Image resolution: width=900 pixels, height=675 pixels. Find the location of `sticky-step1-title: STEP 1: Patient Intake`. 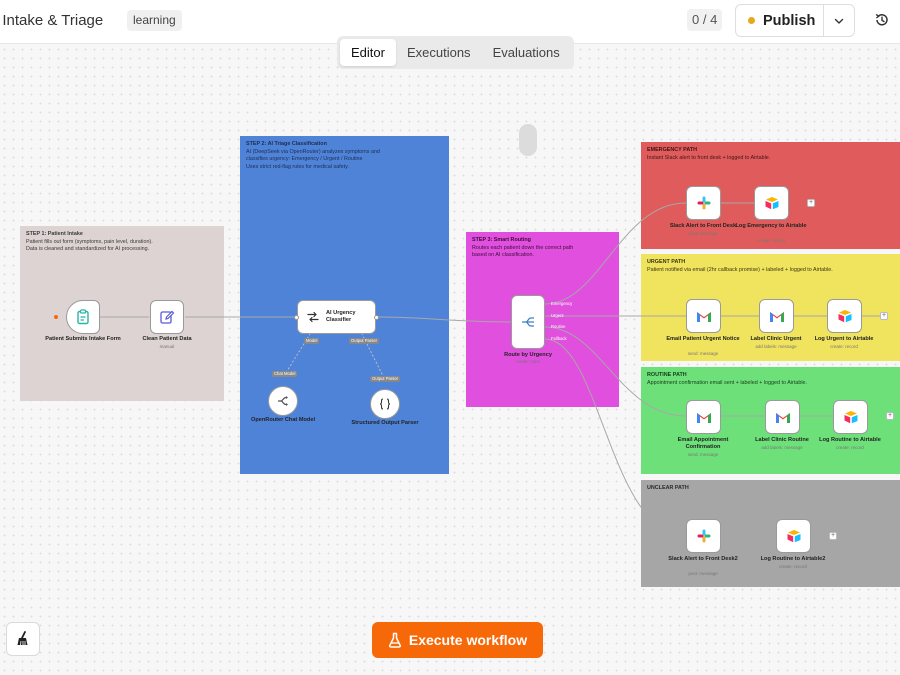

sticky-step1-title: STEP 1: Patient Intake is located at coordinates (54, 234).